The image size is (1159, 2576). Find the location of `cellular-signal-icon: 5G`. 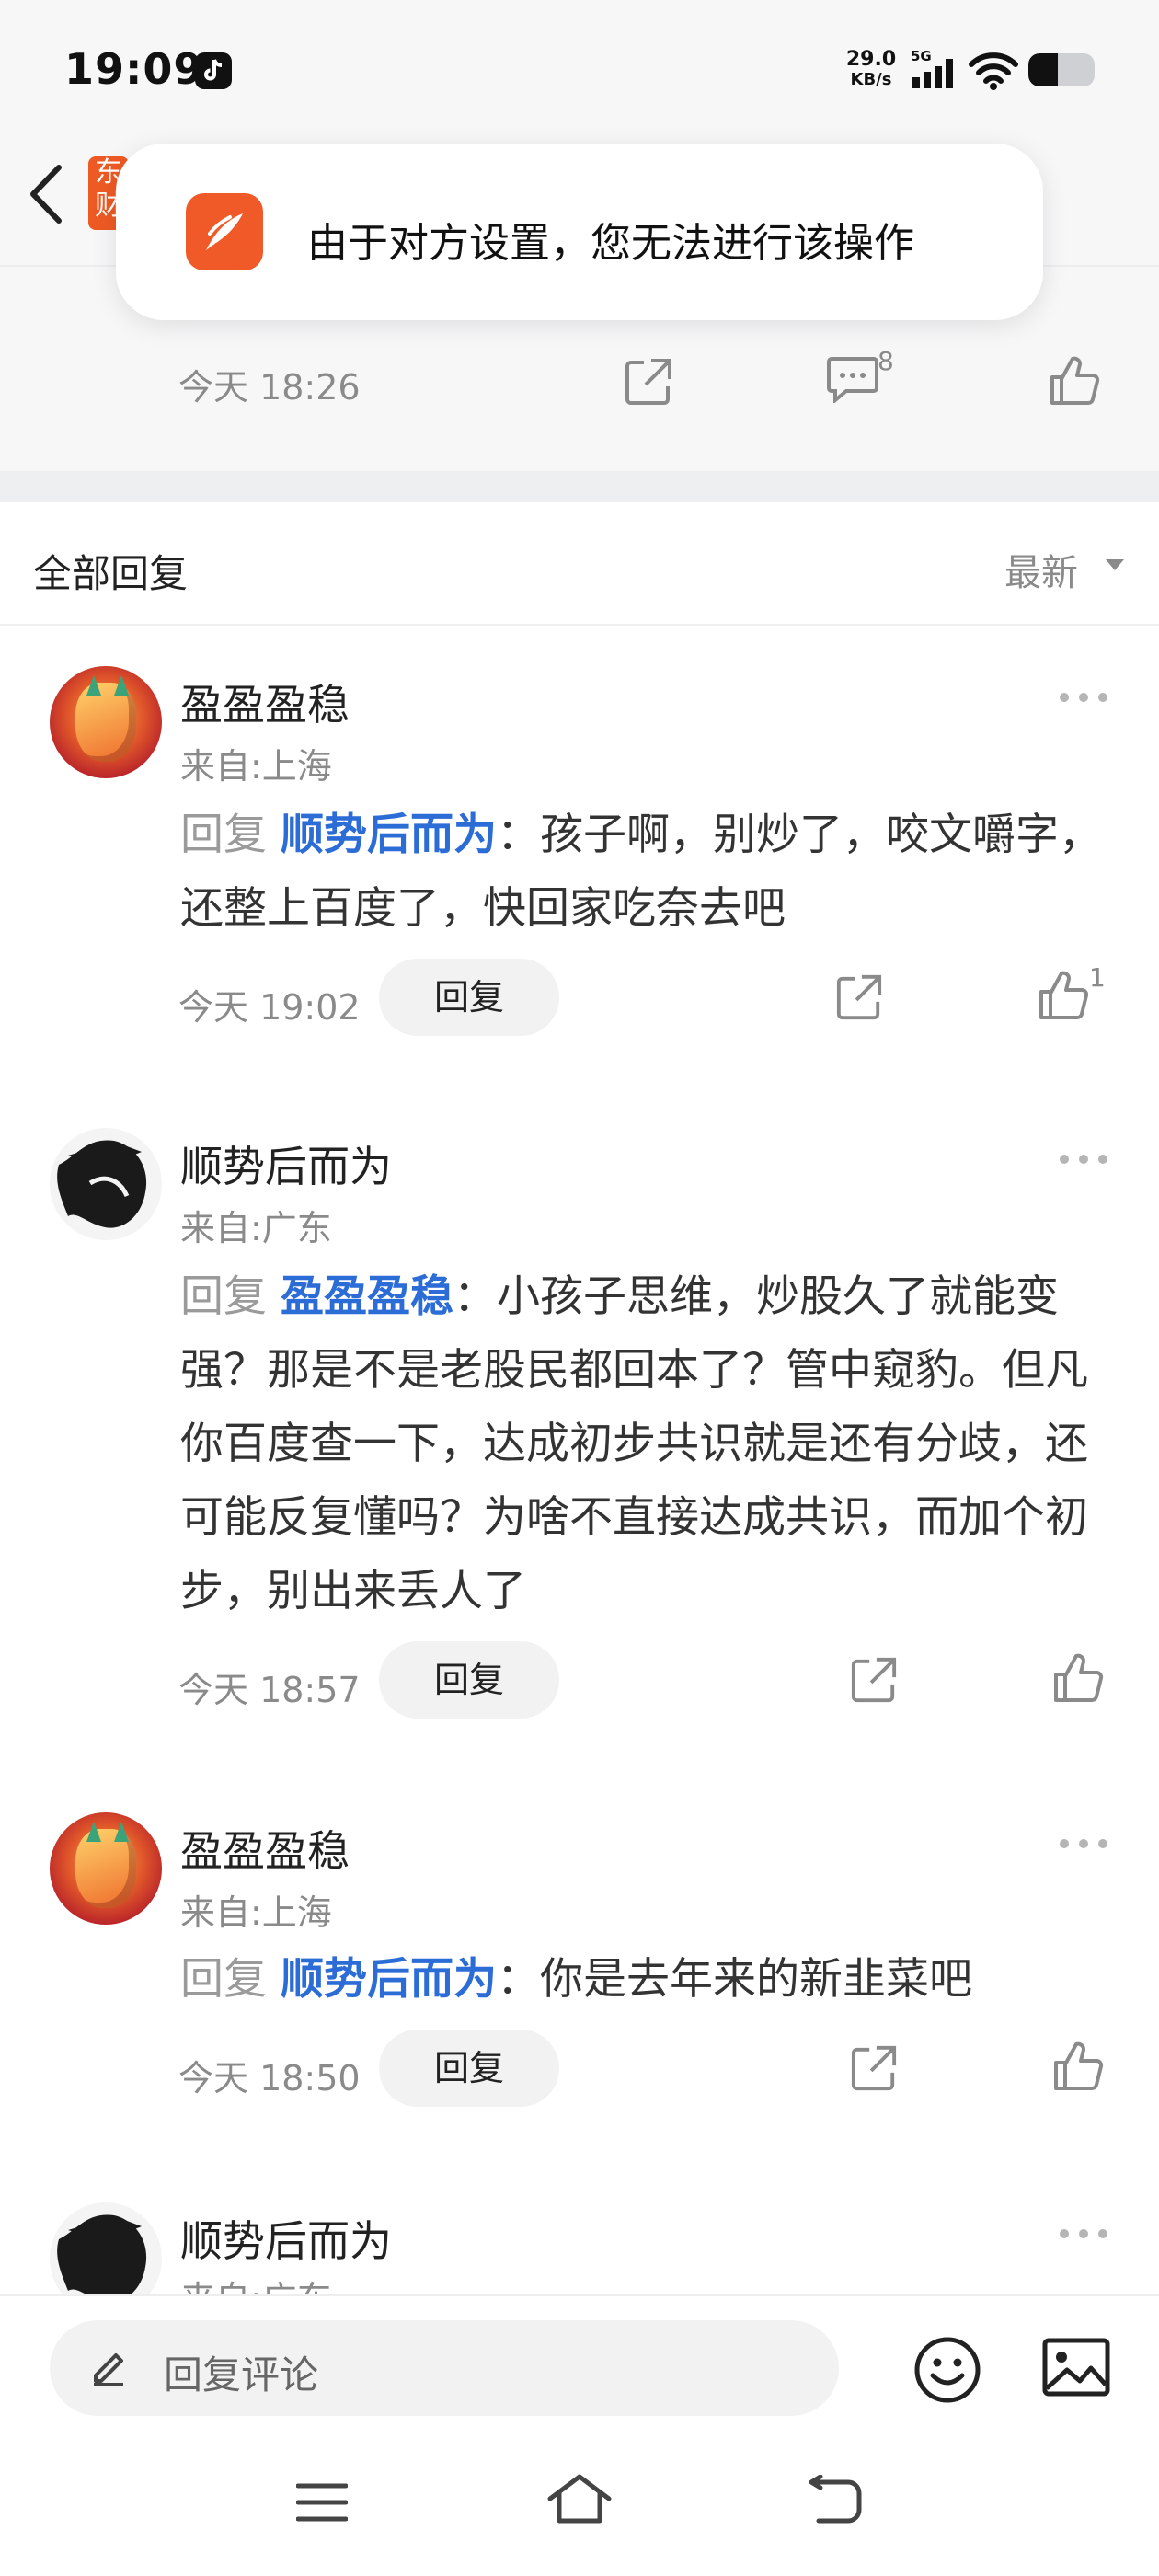

cellular-signal-icon: 5G is located at coordinates (933, 72).